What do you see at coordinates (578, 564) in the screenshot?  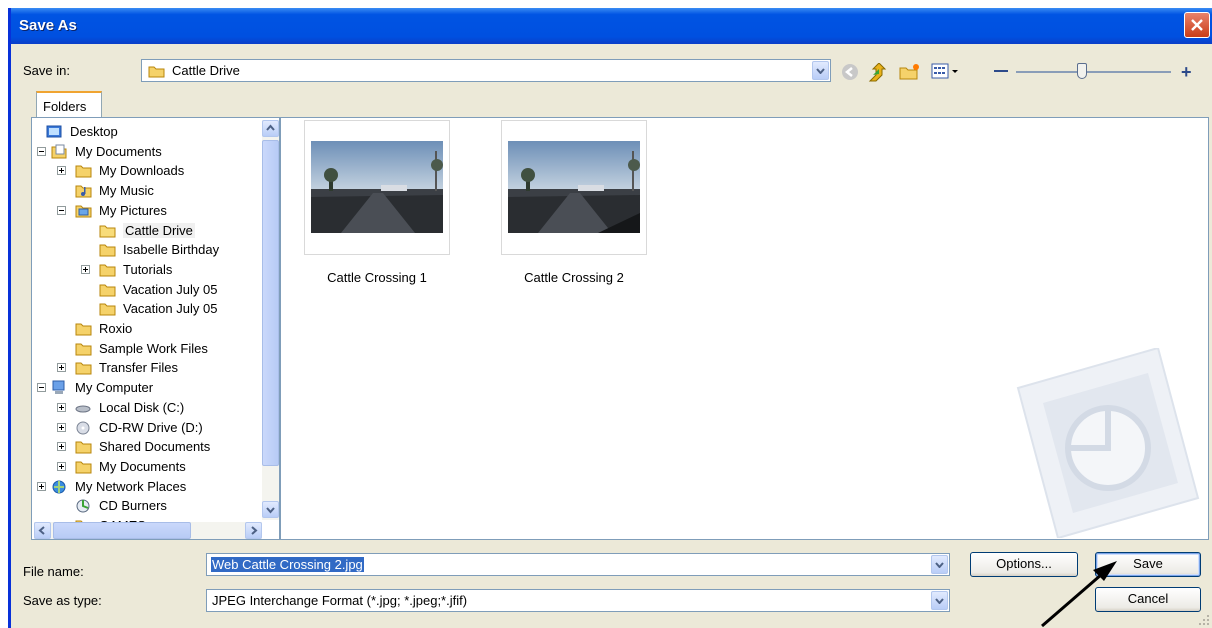 I see `file-name-input: Web Cattle Crossing 2.jpg` at bounding box center [578, 564].